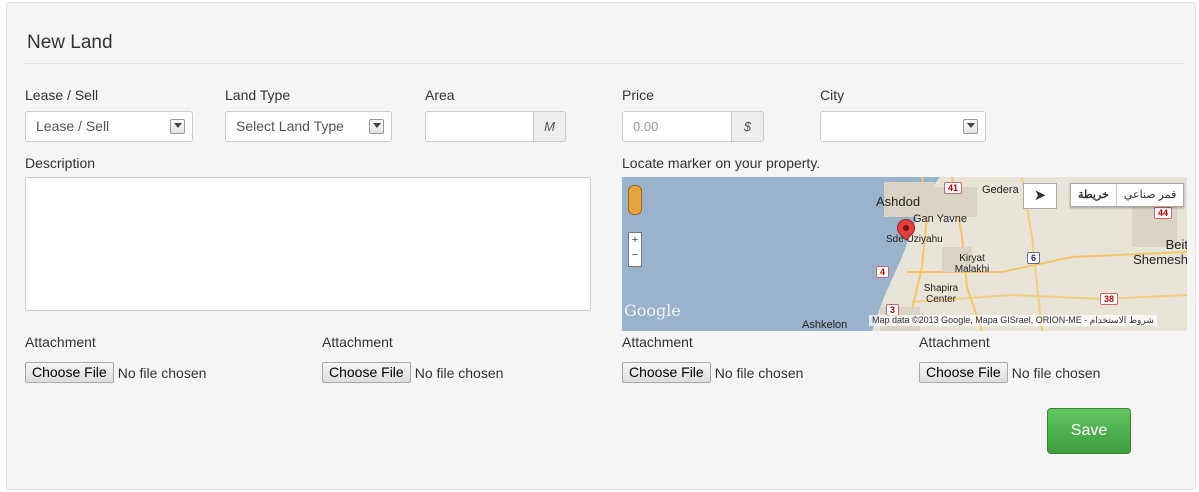  I want to click on price-unit: $, so click(748, 126).